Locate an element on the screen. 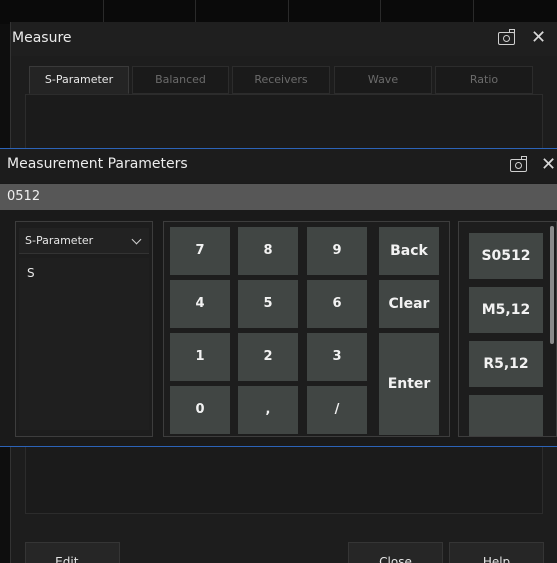  key-slash: / is located at coordinates (337, 410).